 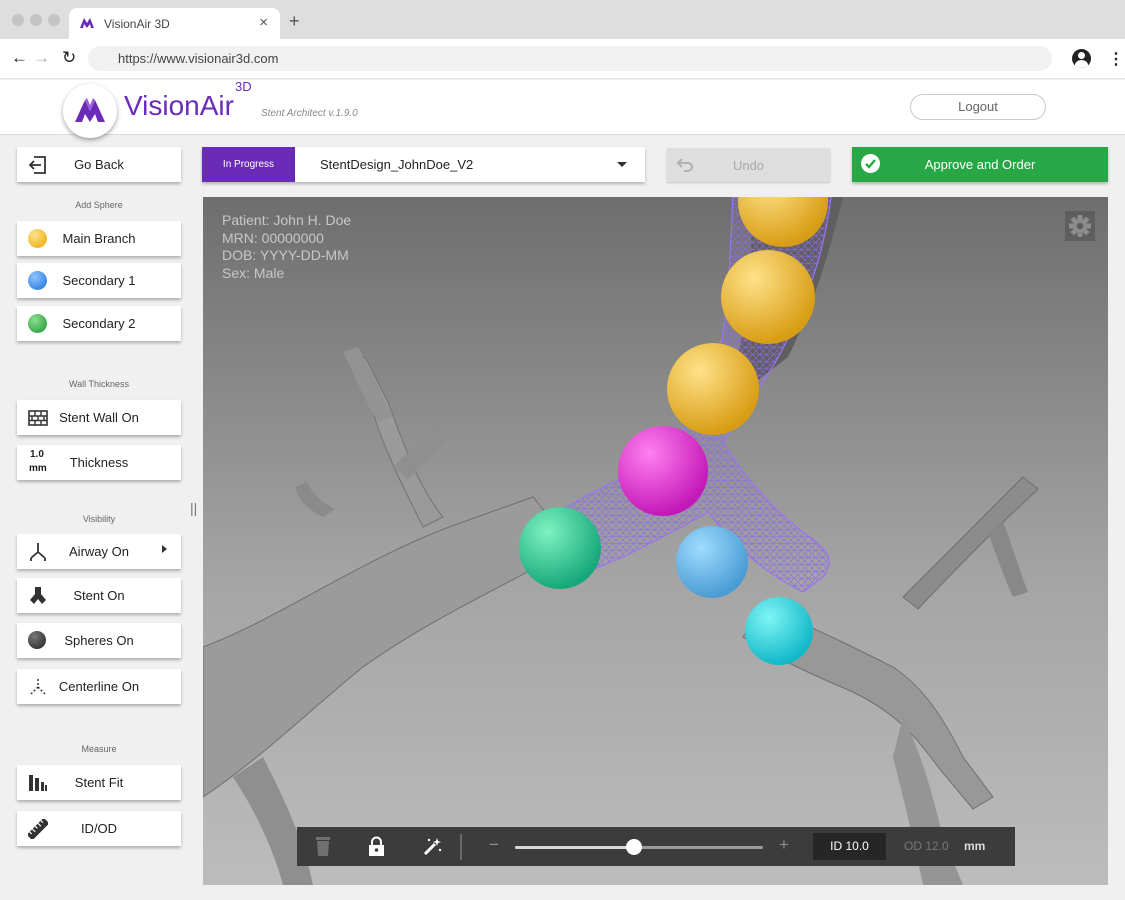 What do you see at coordinates (273, 238) in the screenshot?
I see `patient-mrn: MRN: 00000000` at bounding box center [273, 238].